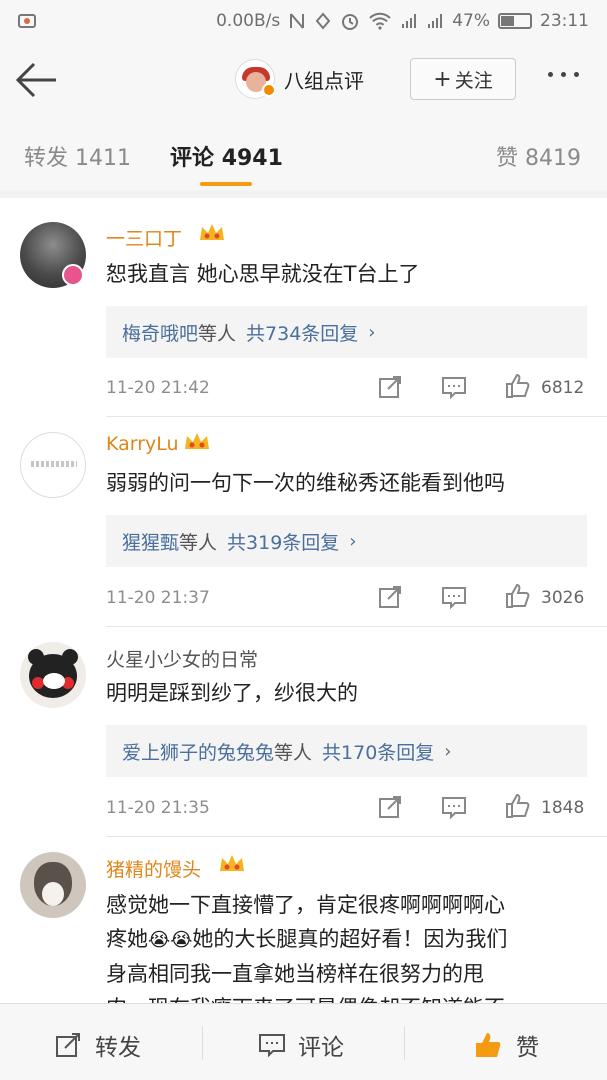 Image resolution: width=607 pixels, height=1080 pixels. What do you see at coordinates (380, 21) in the screenshot?
I see `wifi-icon` at bounding box center [380, 21].